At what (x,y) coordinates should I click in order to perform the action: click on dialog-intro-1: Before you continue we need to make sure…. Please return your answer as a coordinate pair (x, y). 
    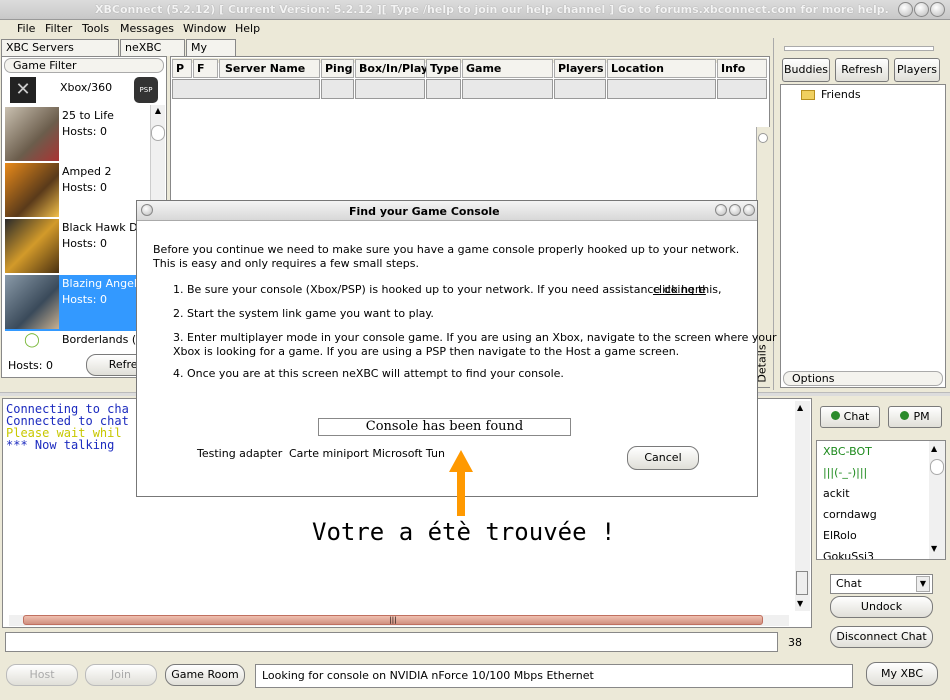
    Looking at the image, I should click on (446, 249).